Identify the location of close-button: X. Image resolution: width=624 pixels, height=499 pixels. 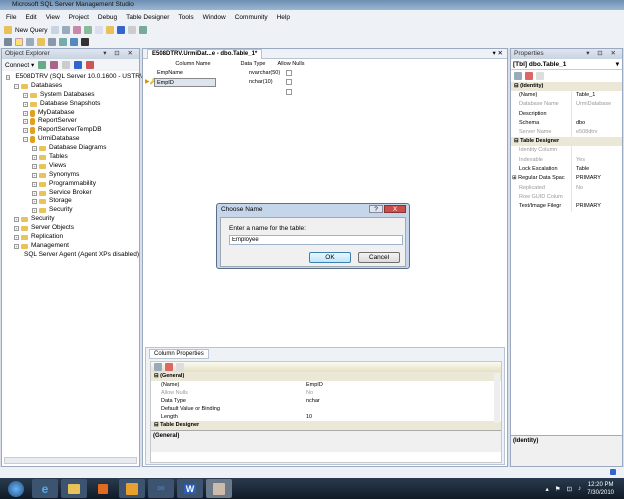
(395, 209).